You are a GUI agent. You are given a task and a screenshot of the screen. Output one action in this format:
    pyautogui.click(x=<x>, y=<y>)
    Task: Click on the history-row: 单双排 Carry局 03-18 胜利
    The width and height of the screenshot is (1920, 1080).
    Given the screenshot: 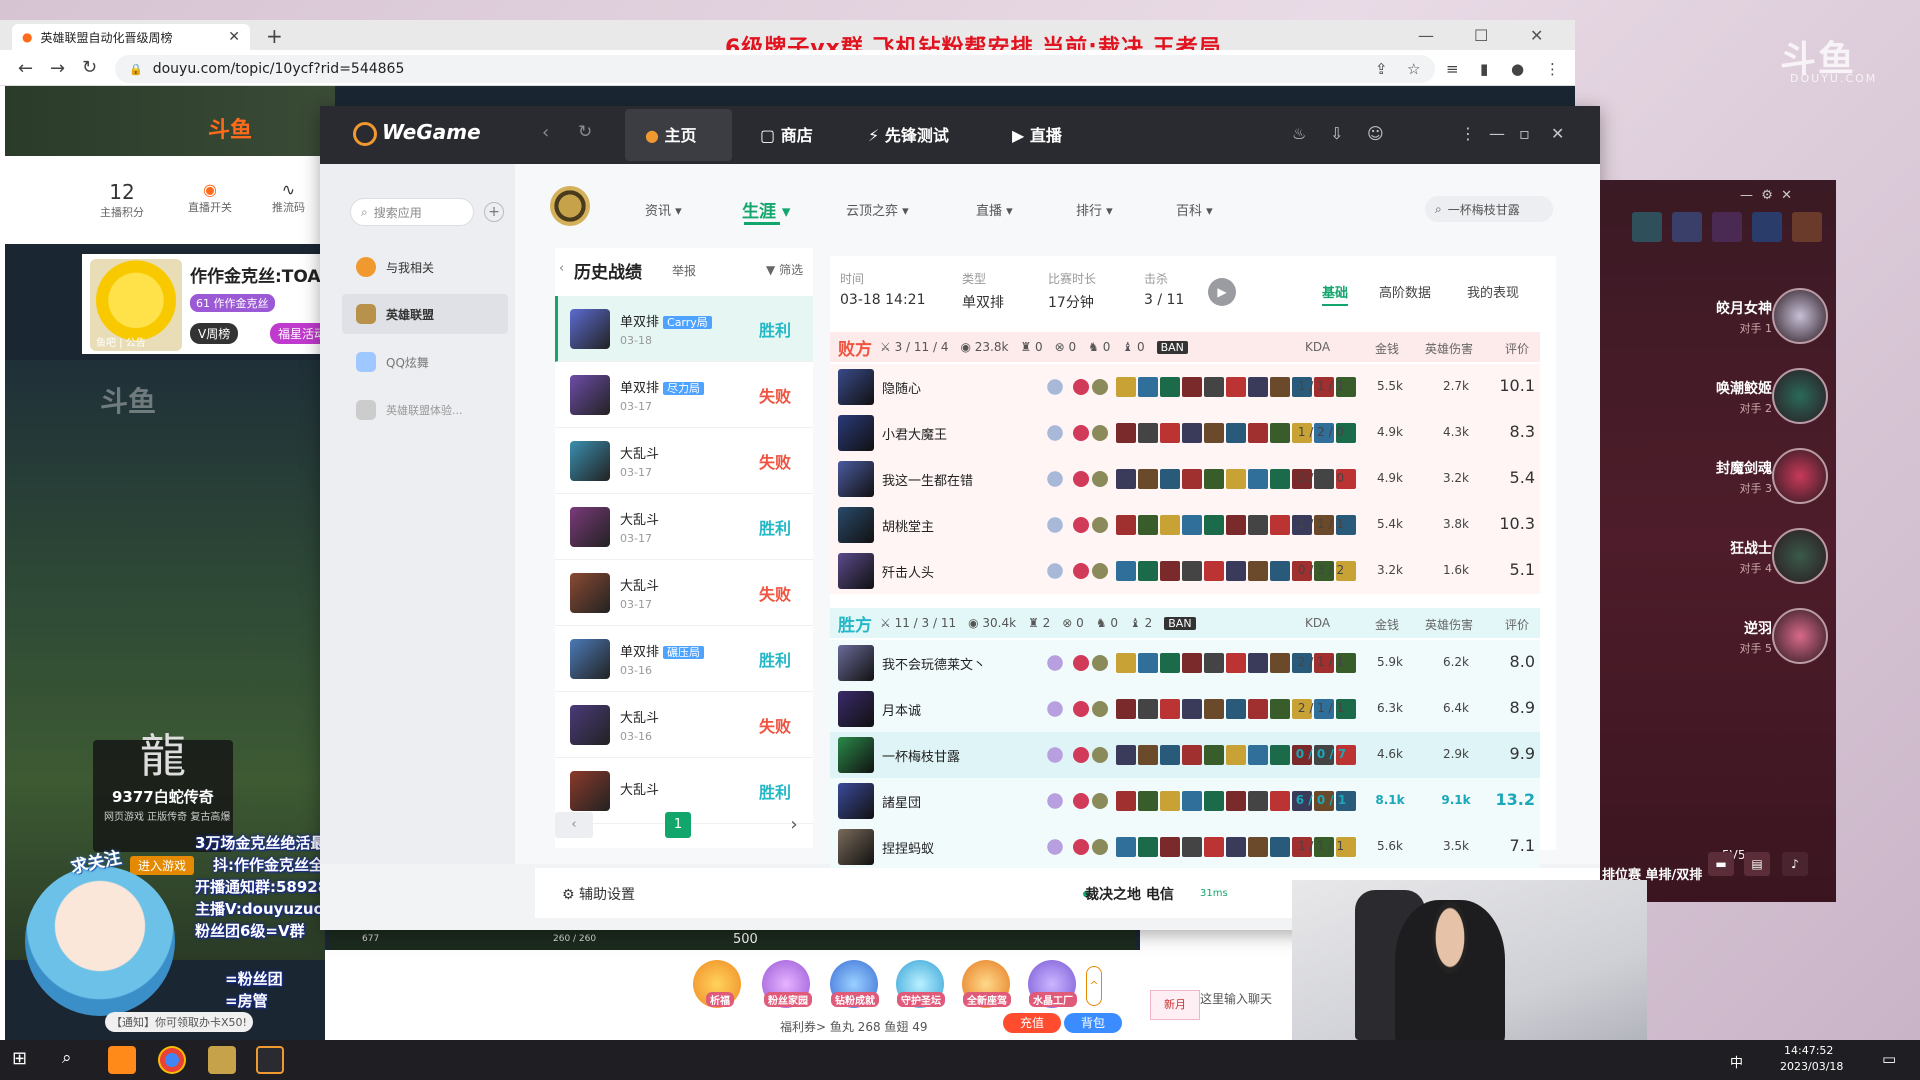 What is the action you would take?
    pyautogui.click(x=684, y=329)
    